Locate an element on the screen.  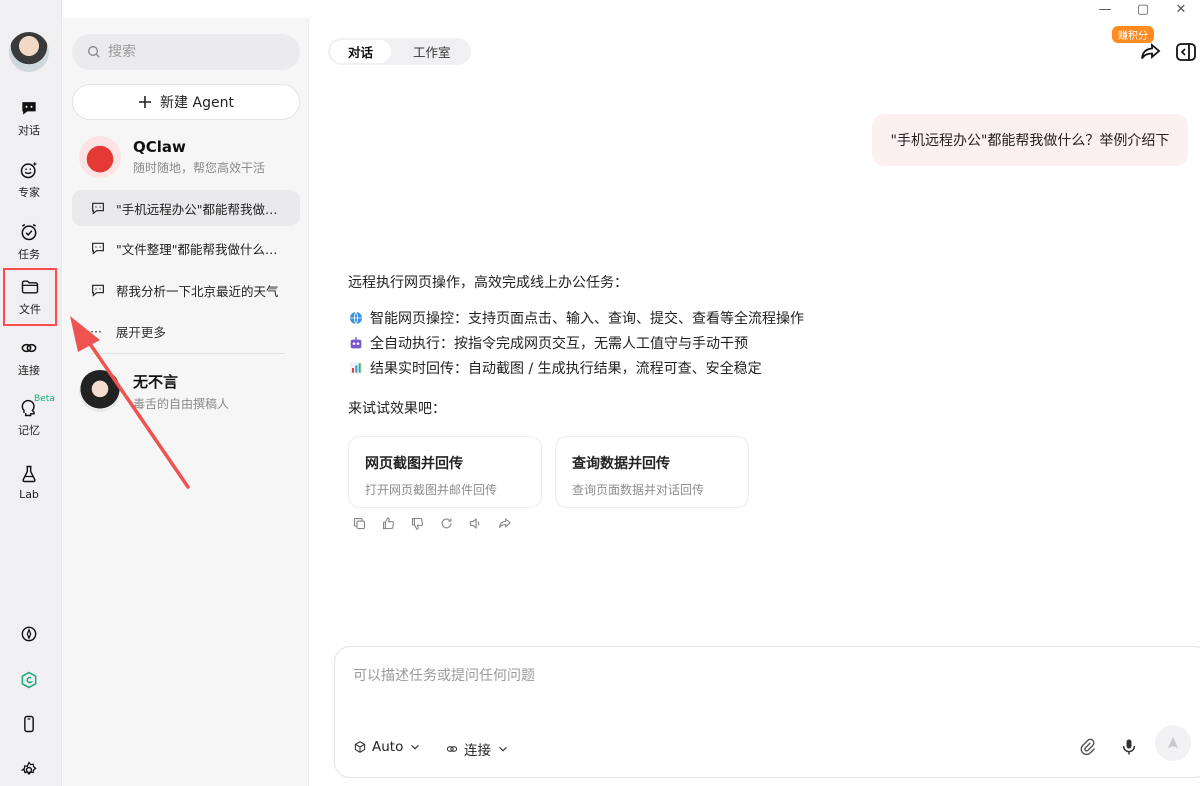
green-g-icon is located at coordinates (29, 680).